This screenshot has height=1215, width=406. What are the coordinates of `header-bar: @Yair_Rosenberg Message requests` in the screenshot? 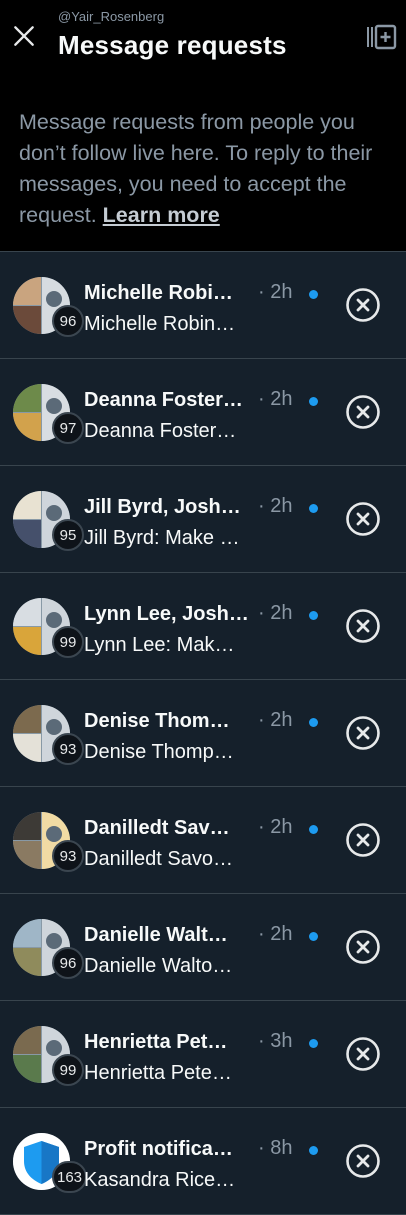 It's located at (203, 38).